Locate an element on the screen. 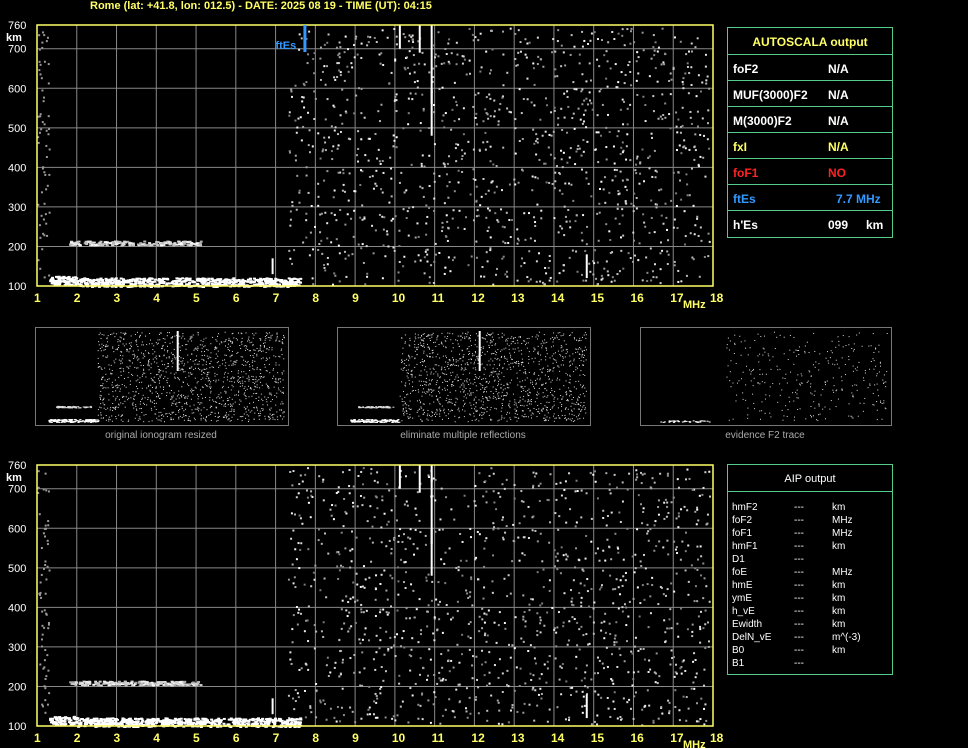 This screenshot has width=968, height=748. y-tick-label: 700 is located at coordinates (17, 490).